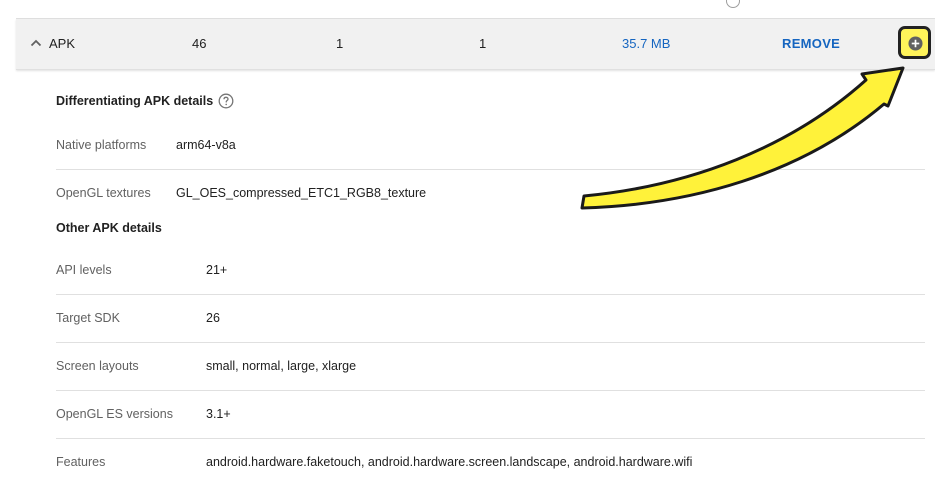 The width and height of the screenshot is (935, 486). Describe the element at coordinates (62, 43) in the screenshot. I see `apk-name: APK` at that location.